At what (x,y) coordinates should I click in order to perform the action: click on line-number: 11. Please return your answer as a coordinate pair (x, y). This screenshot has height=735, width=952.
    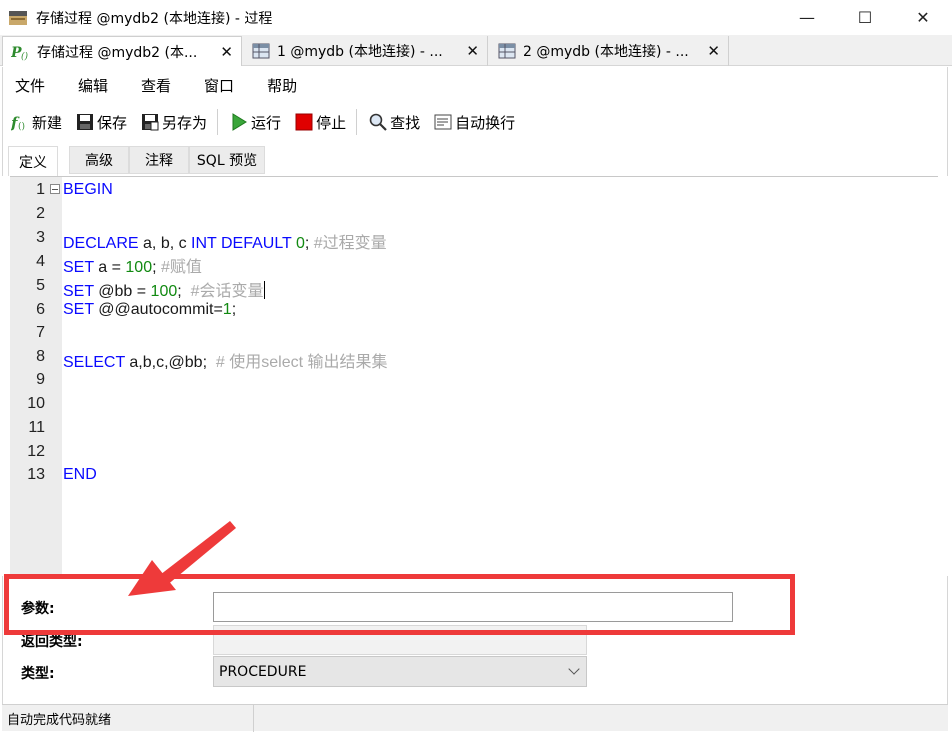
    Looking at the image, I should click on (36, 427).